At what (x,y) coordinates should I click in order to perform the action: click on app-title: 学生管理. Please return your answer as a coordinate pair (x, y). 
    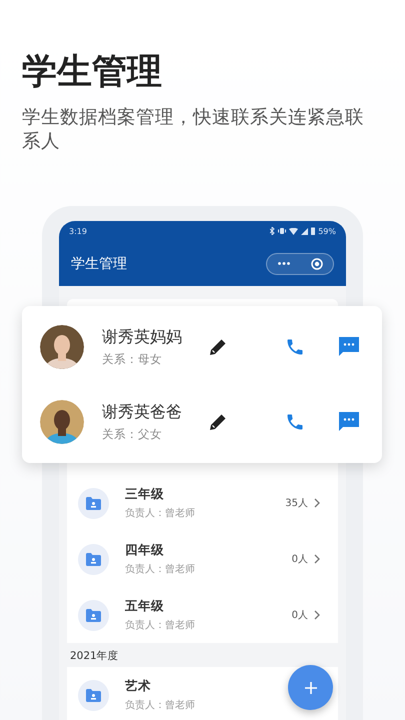
    Looking at the image, I should click on (99, 263).